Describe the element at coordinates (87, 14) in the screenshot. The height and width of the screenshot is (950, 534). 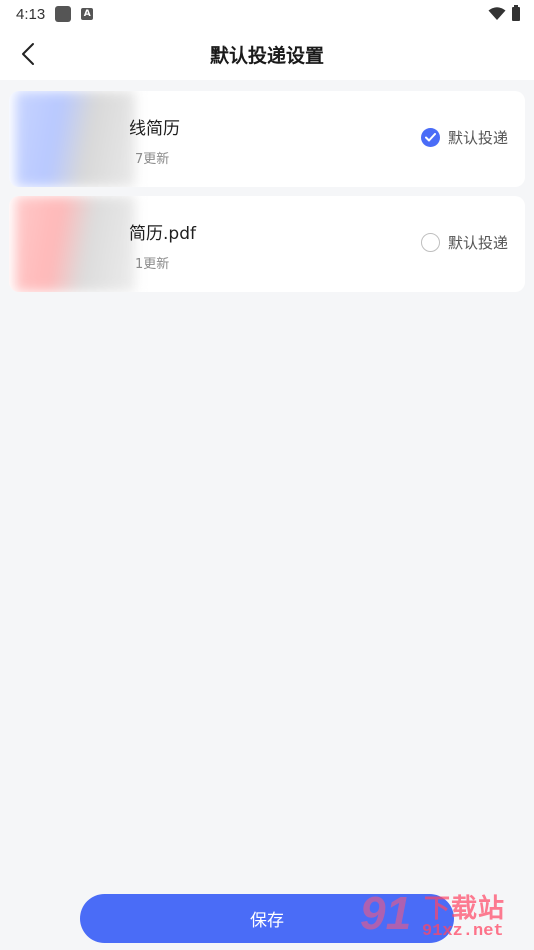
I see `a-notification-icon: A` at that location.